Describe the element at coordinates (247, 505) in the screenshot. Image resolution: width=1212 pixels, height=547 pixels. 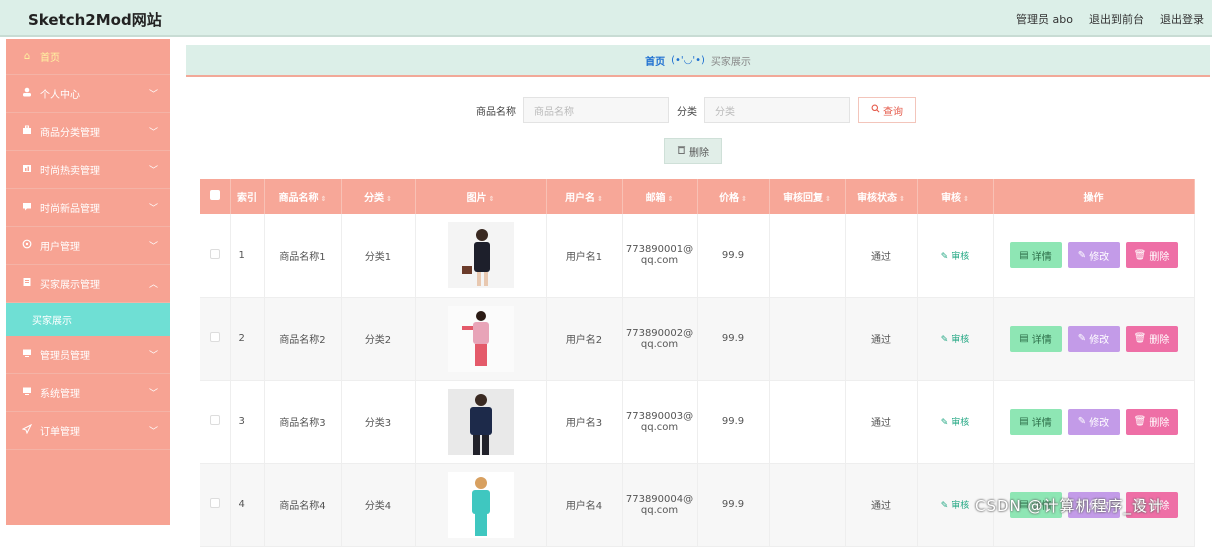
I see `row-index: 4` at that location.